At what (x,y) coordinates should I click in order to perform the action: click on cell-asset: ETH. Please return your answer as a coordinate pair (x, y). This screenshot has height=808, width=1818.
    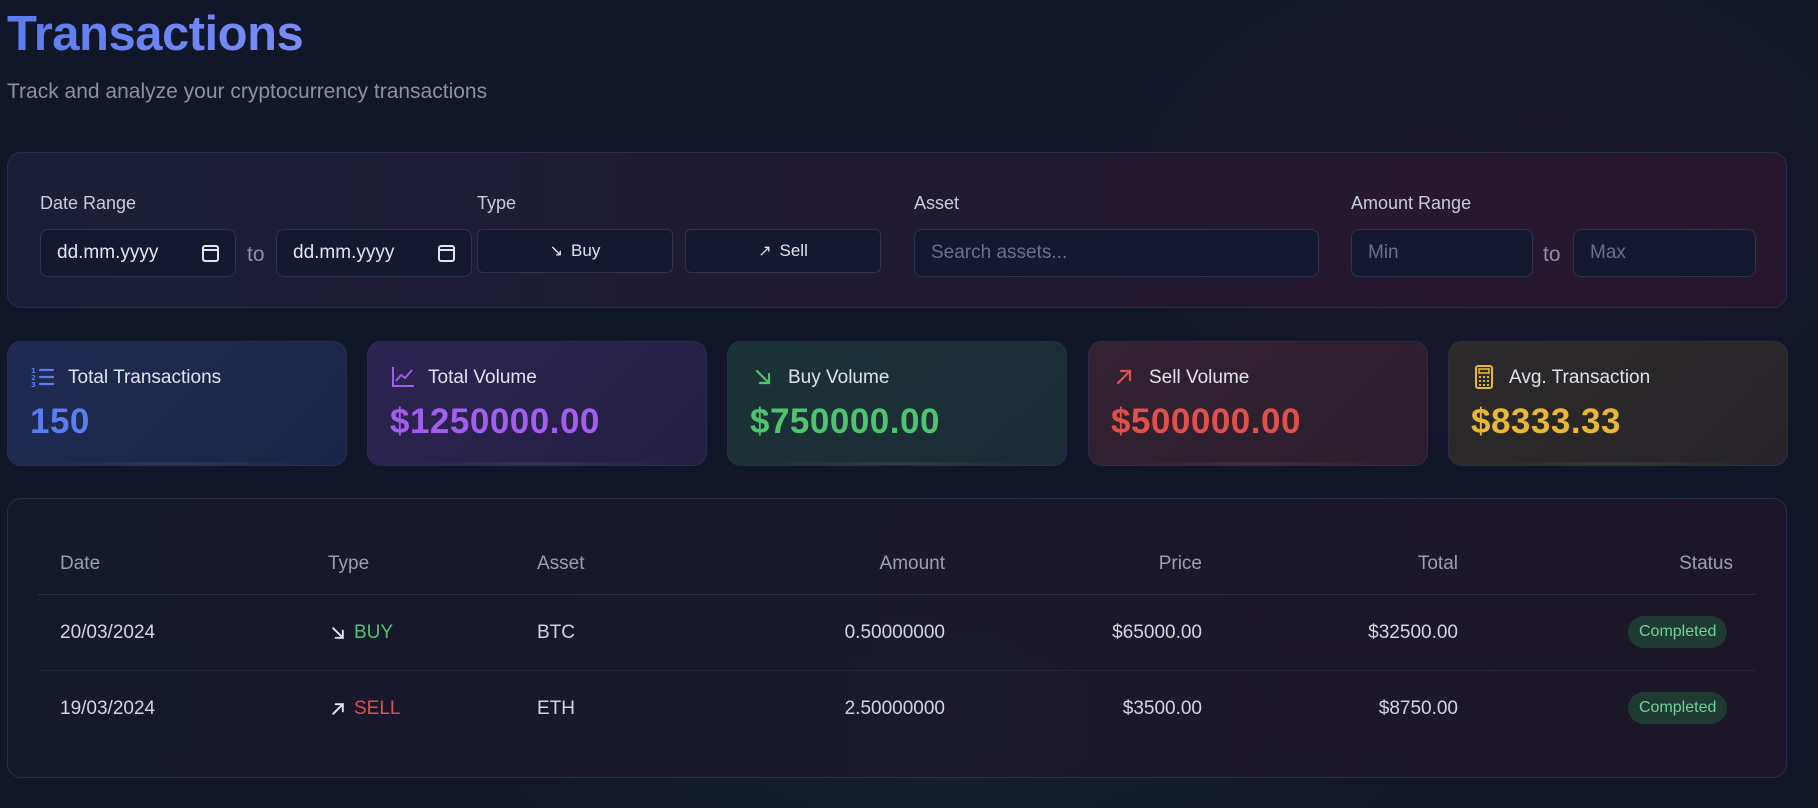
    Looking at the image, I should click on (556, 708).